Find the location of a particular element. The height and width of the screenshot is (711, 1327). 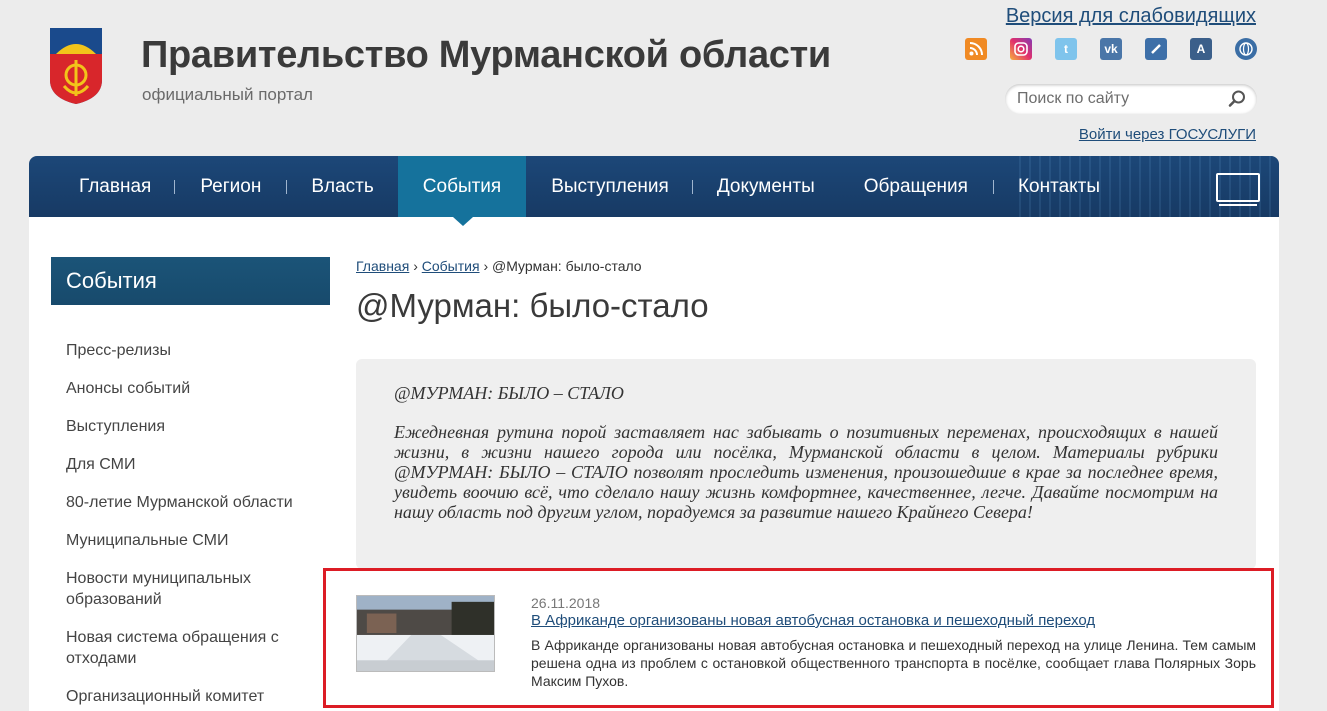

vk-icon: vk is located at coordinates (1111, 49).